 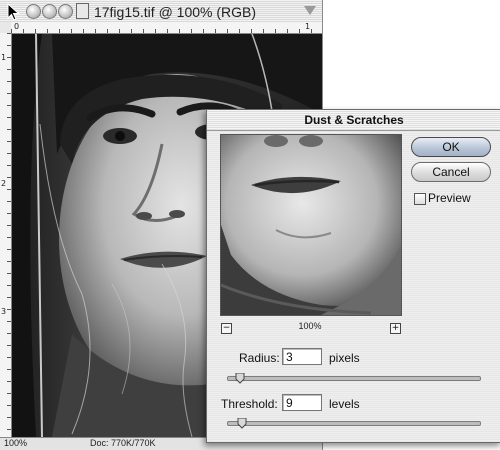 I want to click on arrow-cursor-icon, so click(x=13, y=12).